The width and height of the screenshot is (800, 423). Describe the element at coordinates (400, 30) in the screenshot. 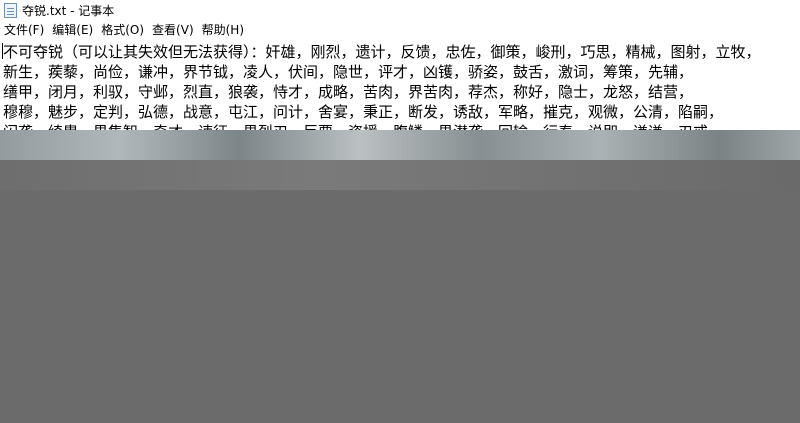

I see `menu-bar: 文件(F) 编辑(E) 格式(O) 查看(V) 帮助(H)` at that location.